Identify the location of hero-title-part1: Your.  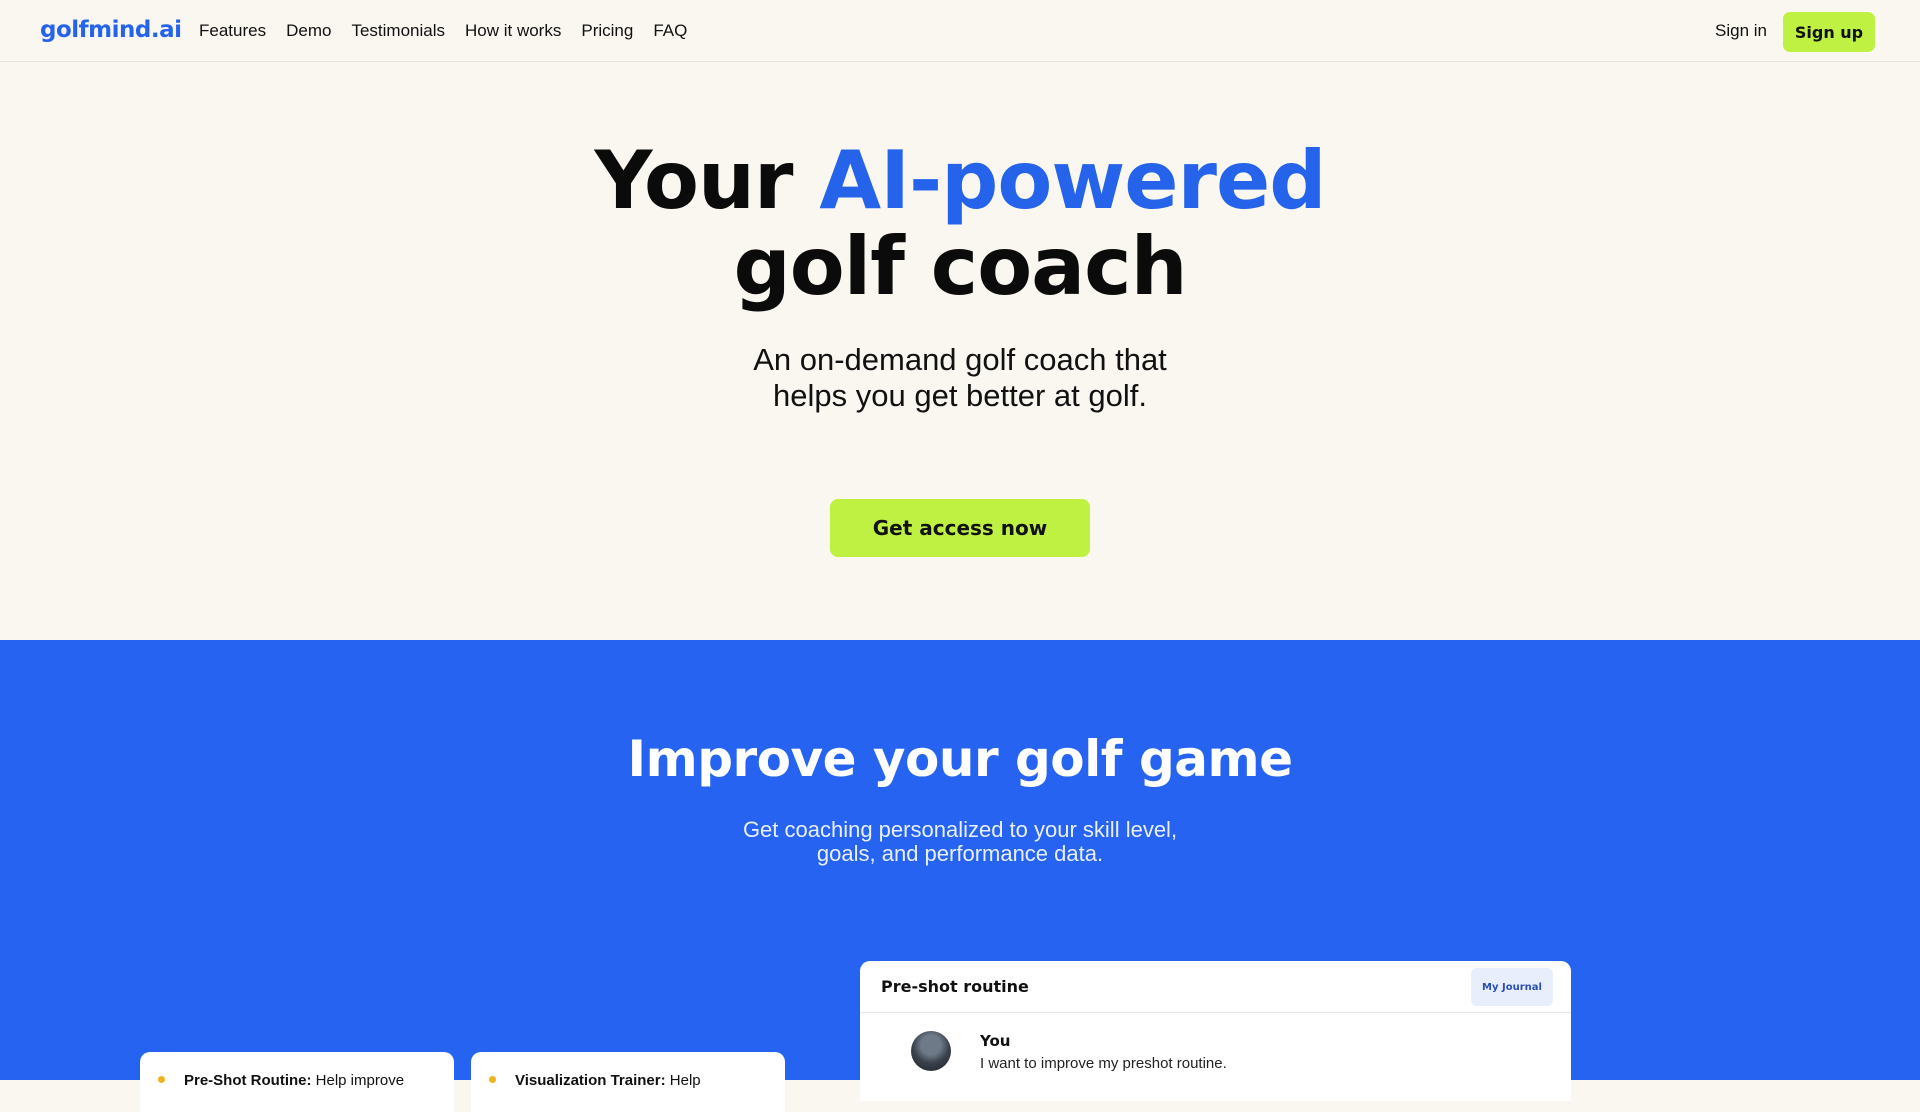
(707, 180).